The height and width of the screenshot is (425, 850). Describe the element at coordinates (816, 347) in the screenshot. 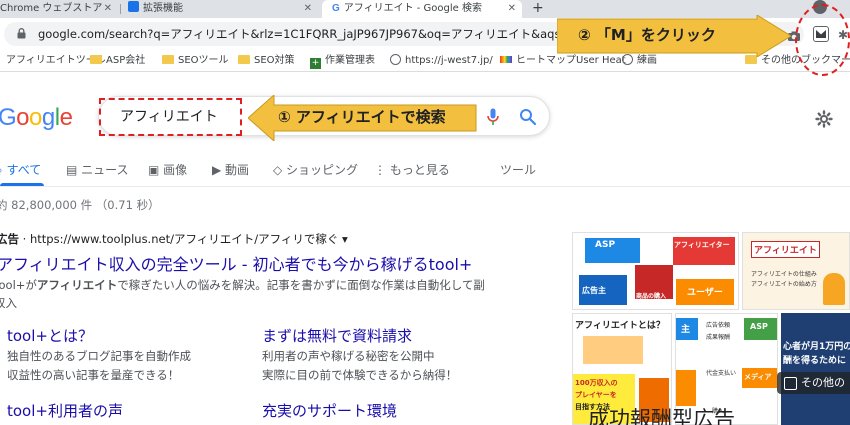

I see `tile-text: 心者が月1万円の` at that location.